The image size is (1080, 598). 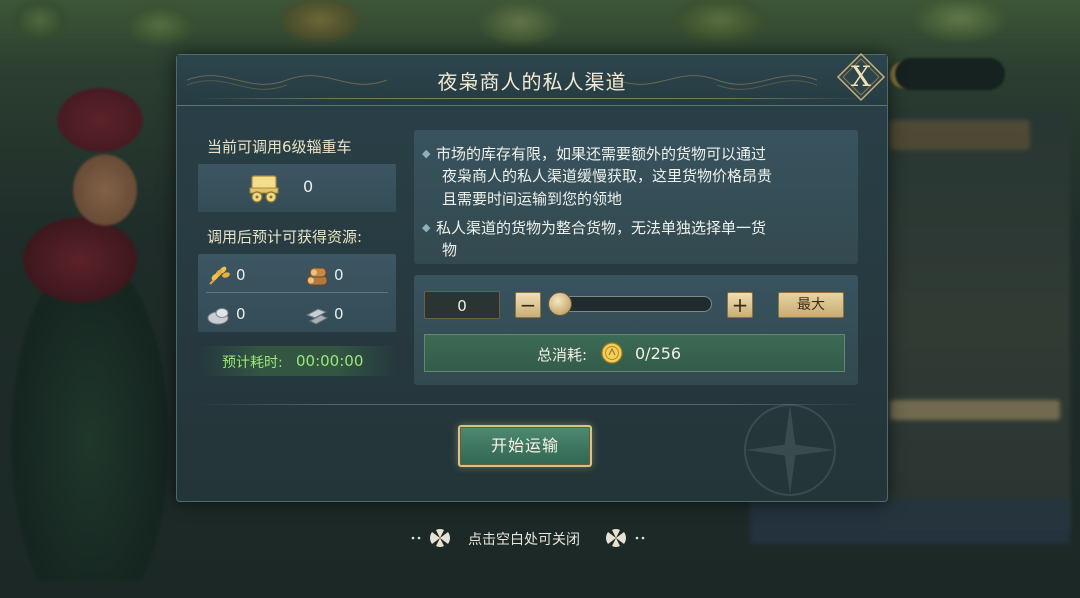 I want to click on resources-divider, so click(x=297, y=292).